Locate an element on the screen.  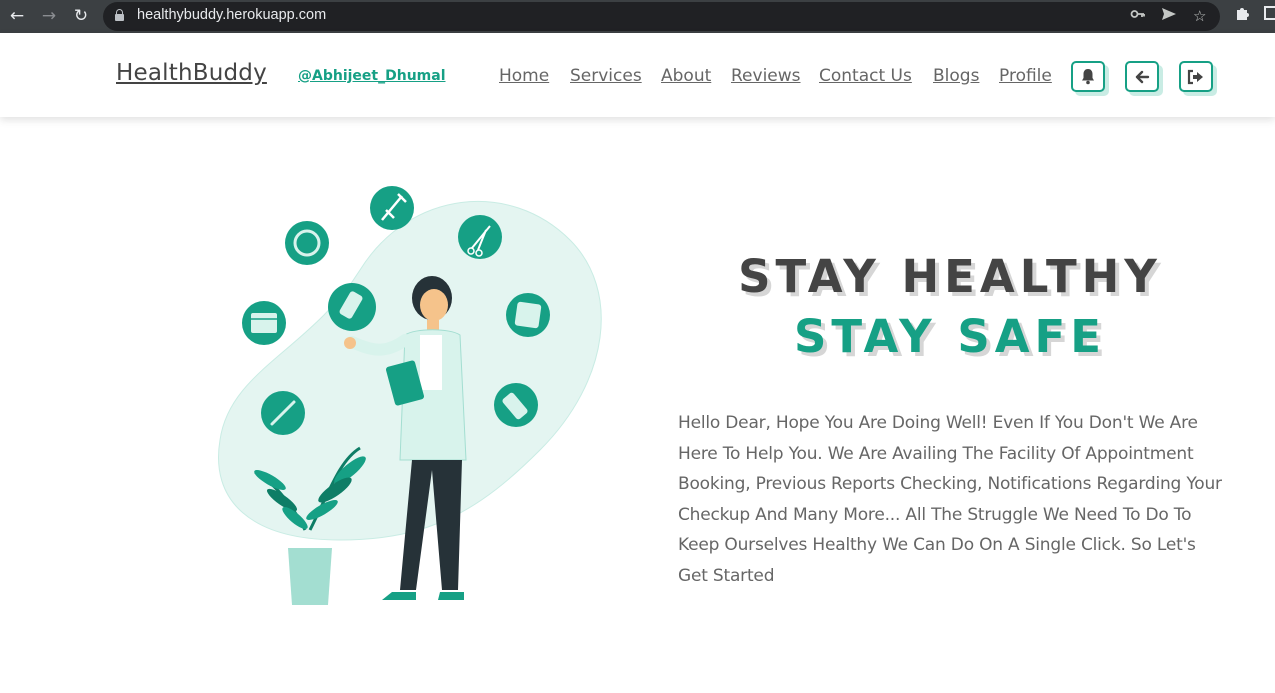
nav-reviews: Reviews is located at coordinates (766, 76).